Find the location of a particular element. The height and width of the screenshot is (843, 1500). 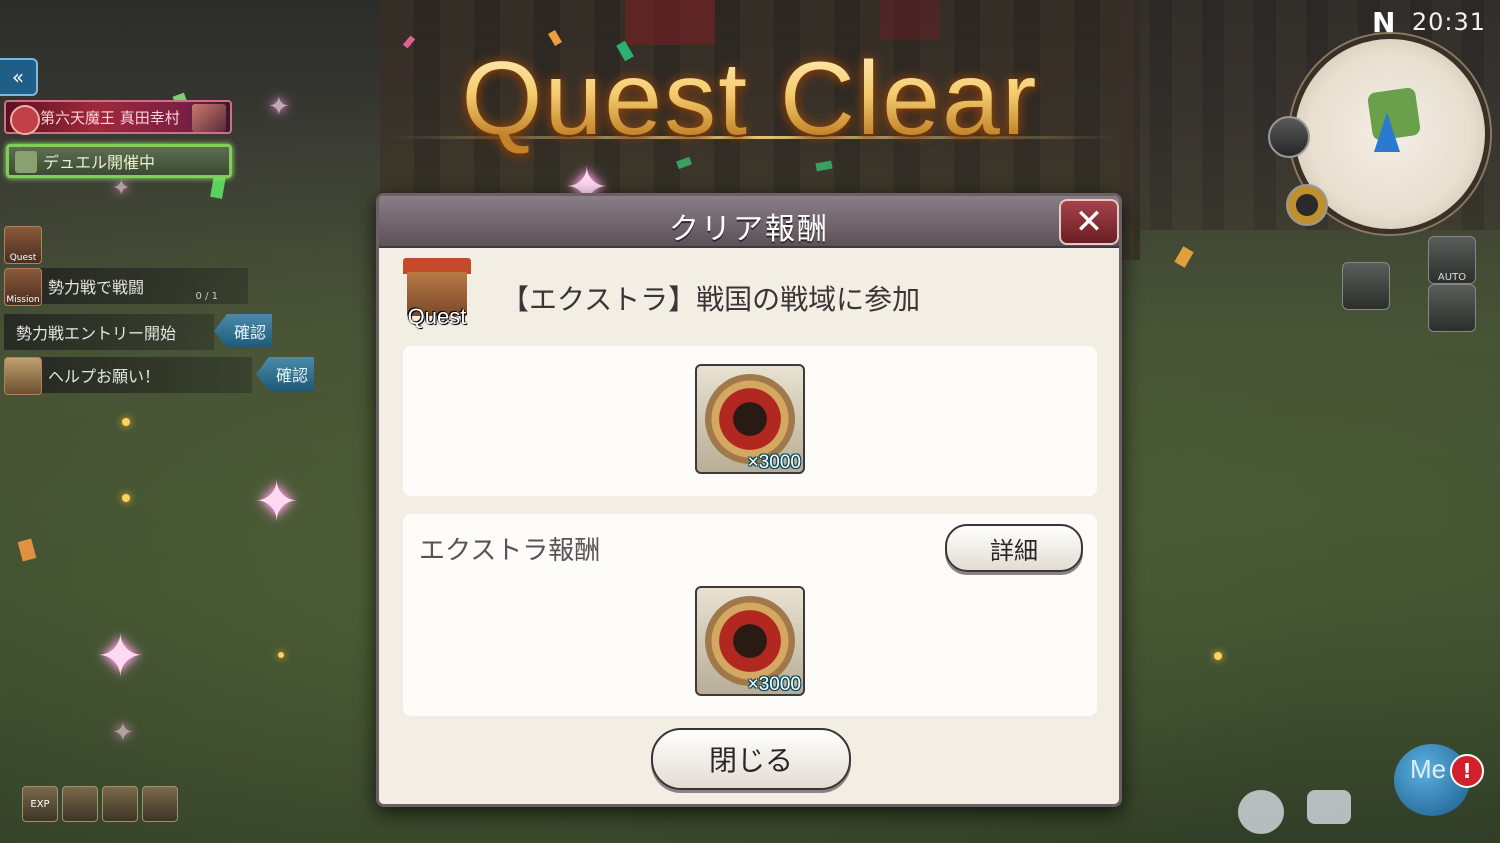

duel-event-banner: デュエル開催中 is located at coordinates (119, 161).